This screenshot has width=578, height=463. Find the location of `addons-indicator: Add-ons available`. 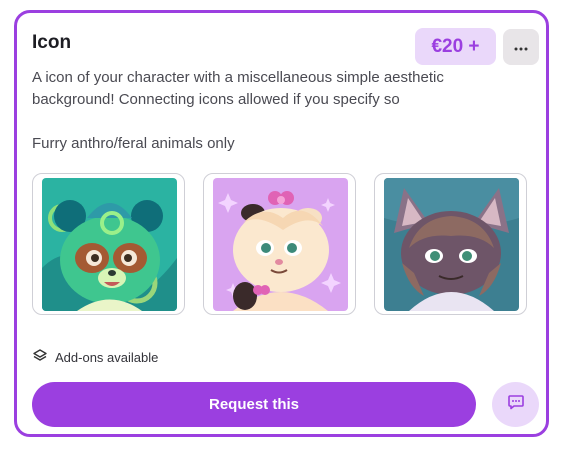

addons-indicator: Add-ons available is located at coordinates (95, 357).